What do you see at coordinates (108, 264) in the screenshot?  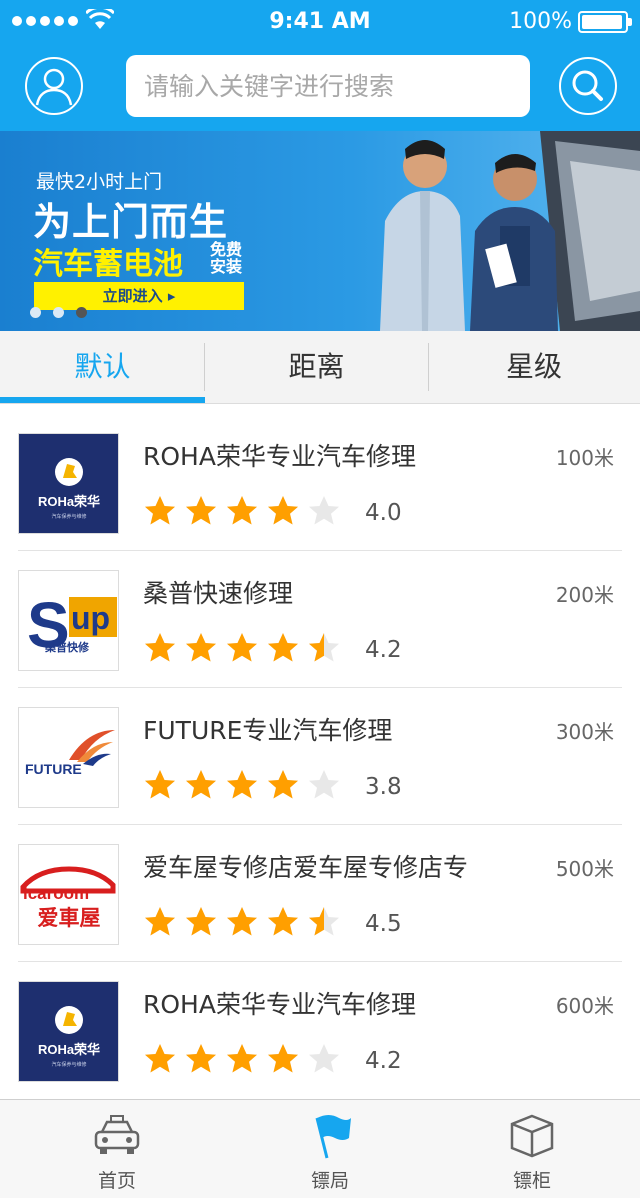 I see `banner-product: 汽车蓄电池` at bounding box center [108, 264].